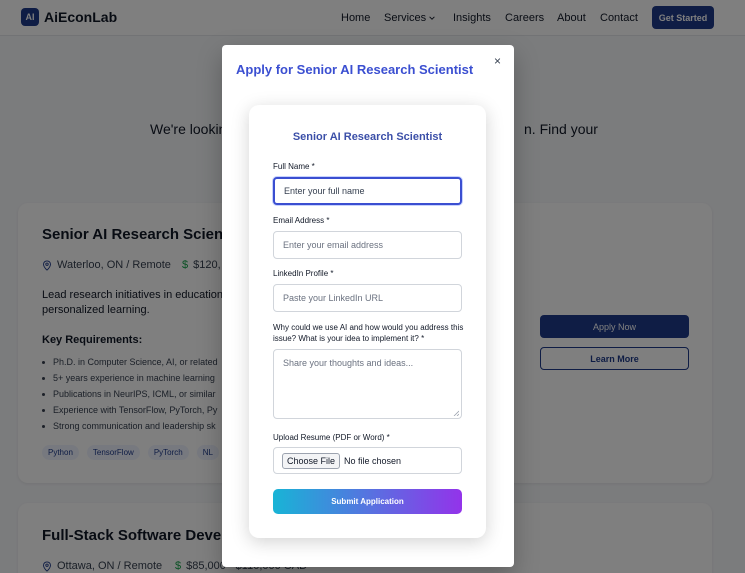  Describe the element at coordinates (311, 460) in the screenshot. I see `choose-file-button: Choose File` at that location.